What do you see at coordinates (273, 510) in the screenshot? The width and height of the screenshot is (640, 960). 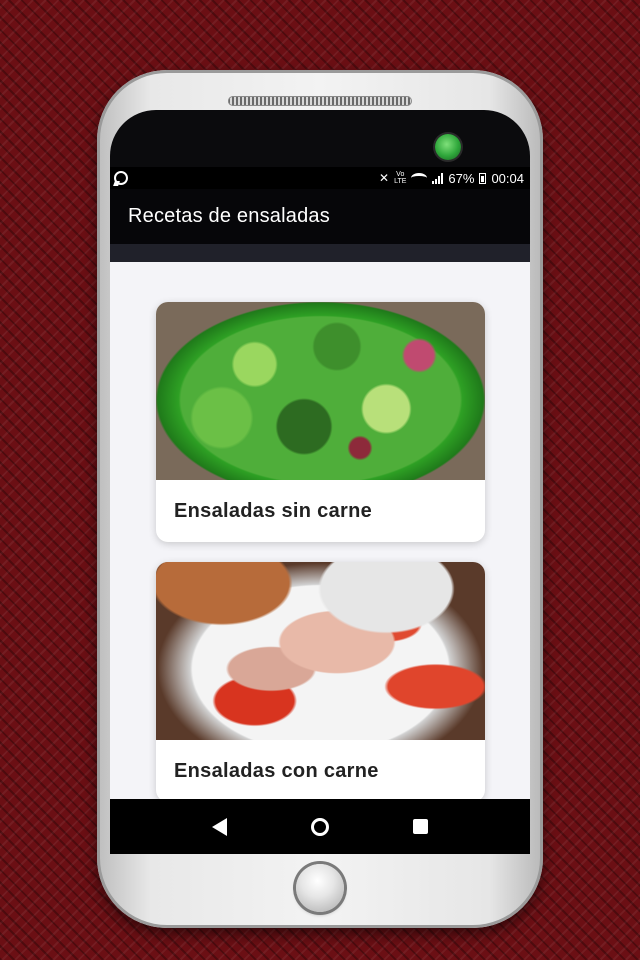 I see `card-title: Ensaladas sin carne` at bounding box center [273, 510].